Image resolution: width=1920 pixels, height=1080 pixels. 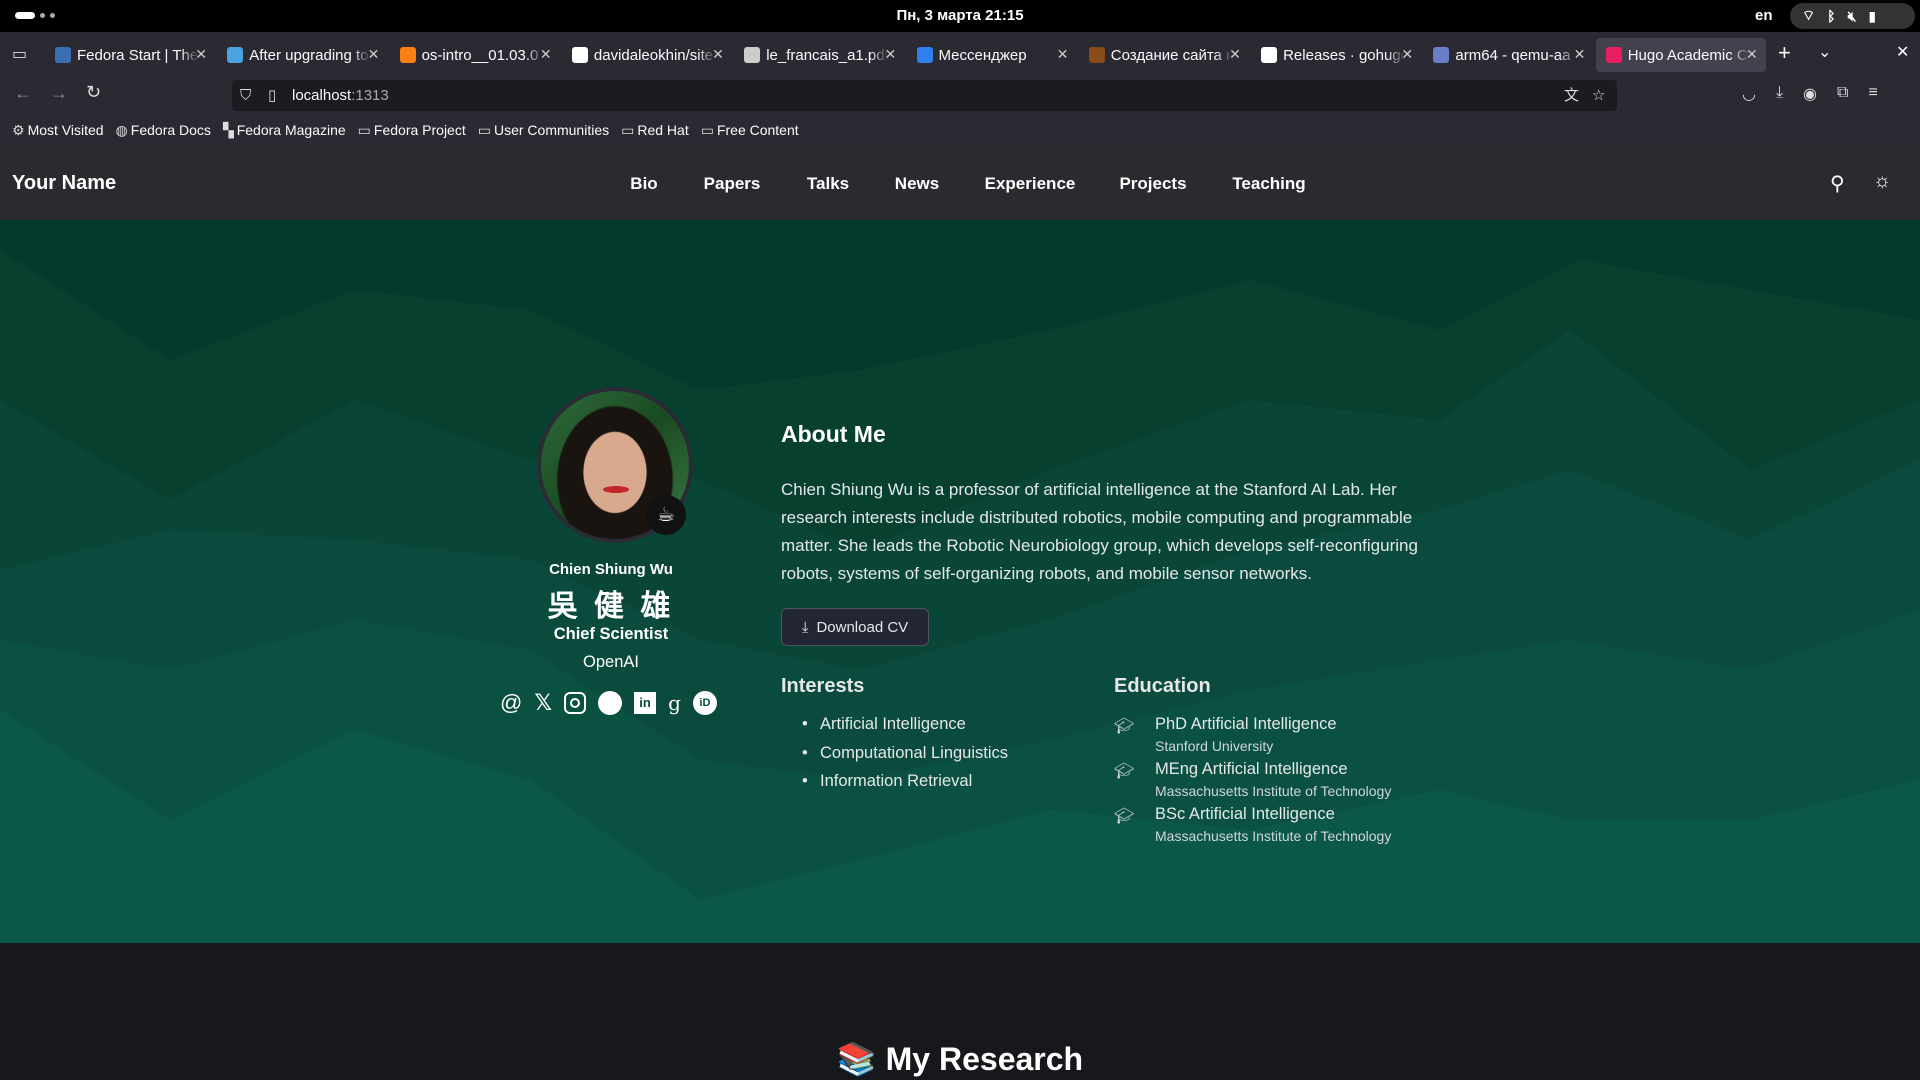 I want to click on browser-tab: arm64 - qemu-aa ✕, so click(x=1508, y=55).